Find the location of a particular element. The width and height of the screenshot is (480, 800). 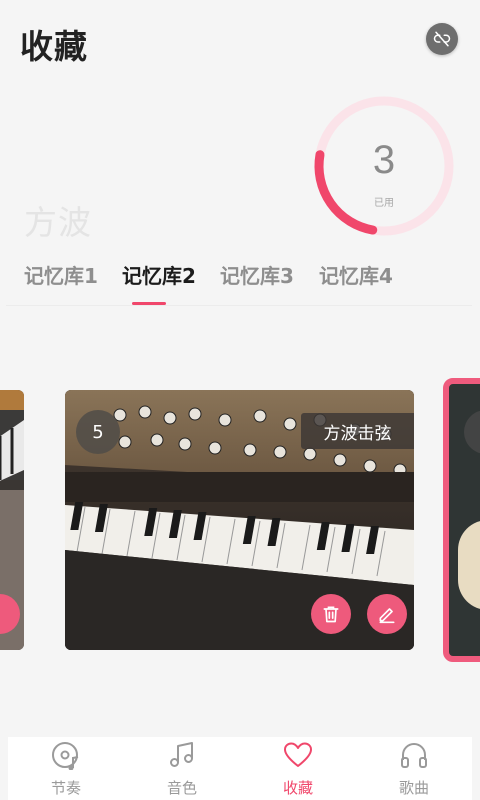

nav-item-rhythm: 节奏 is located at coordinates (66, 768).